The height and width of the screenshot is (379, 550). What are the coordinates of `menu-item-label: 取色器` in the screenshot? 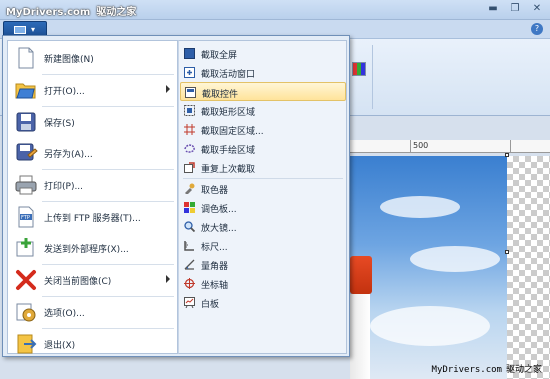 It's located at (215, 191).